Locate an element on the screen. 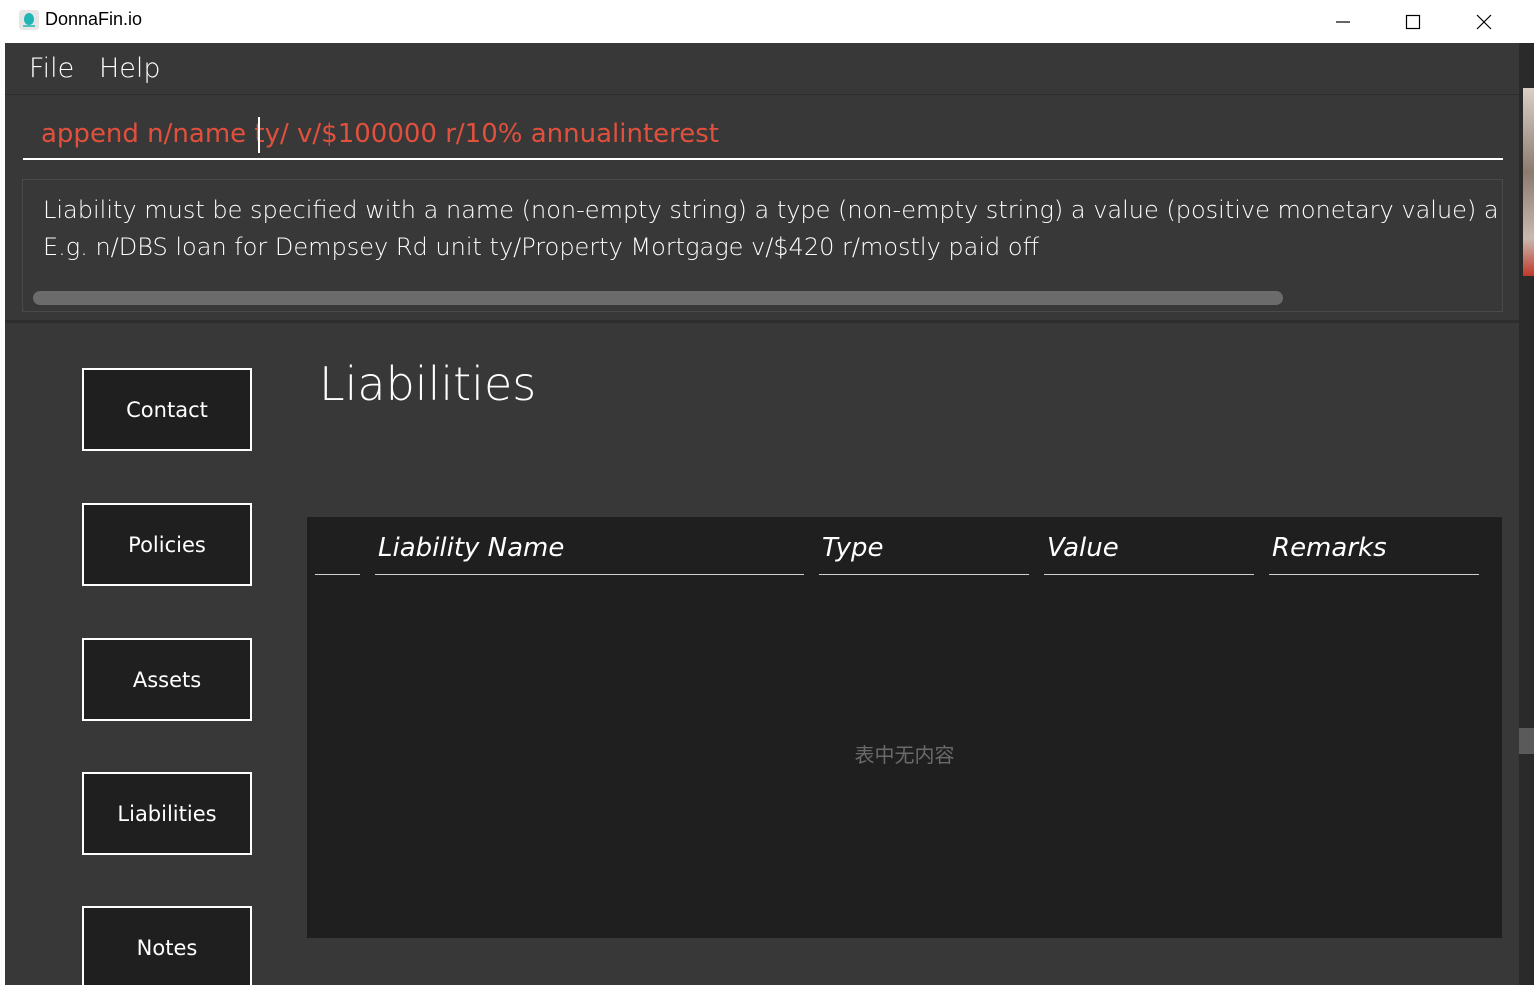 The image size is (1534, 985). tab-liabilities: Liabilities is located at coordinates (167, 813).